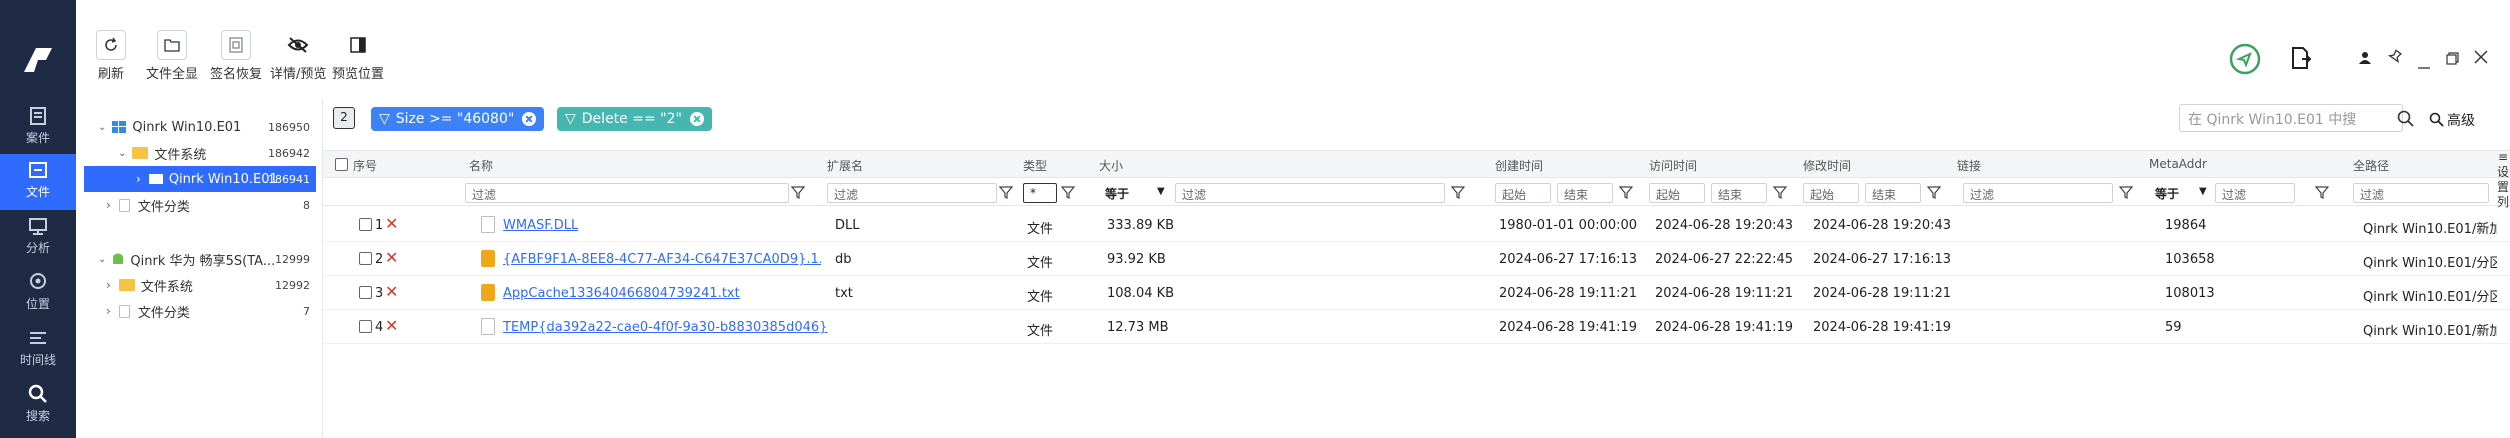 The width and height of the screenshot is (2510, 438). I want to click on col-modified: 修改时间, so click(1827, 165).